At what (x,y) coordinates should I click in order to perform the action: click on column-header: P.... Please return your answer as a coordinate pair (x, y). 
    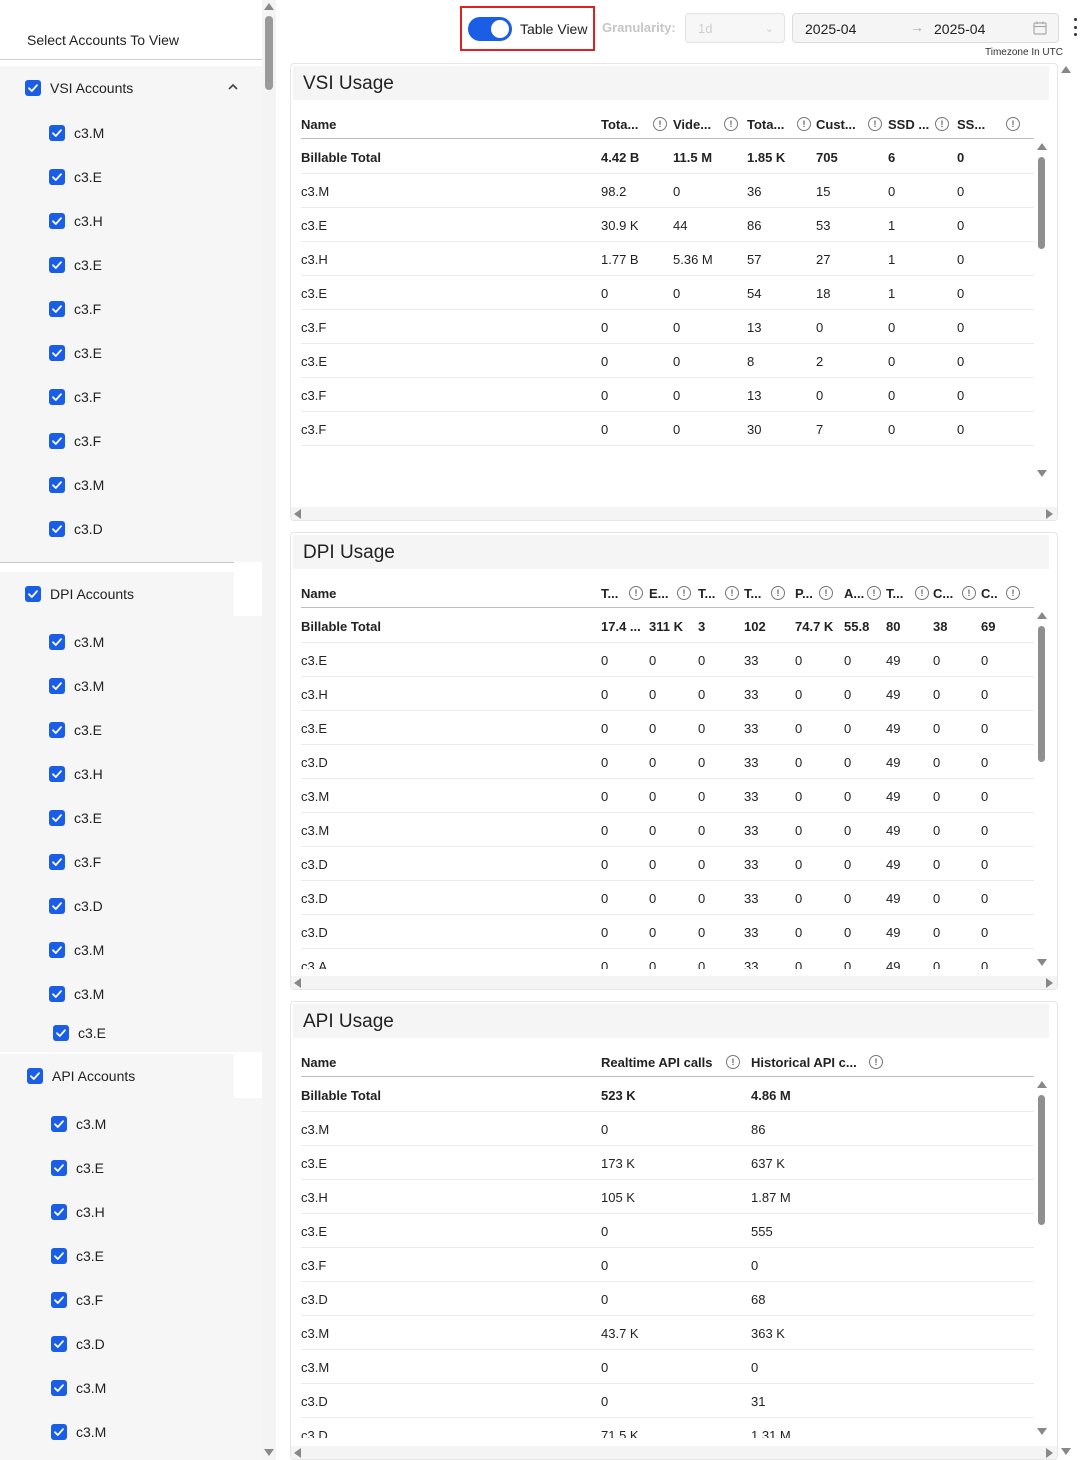
    Looking at the image, I should click on (804, 593).